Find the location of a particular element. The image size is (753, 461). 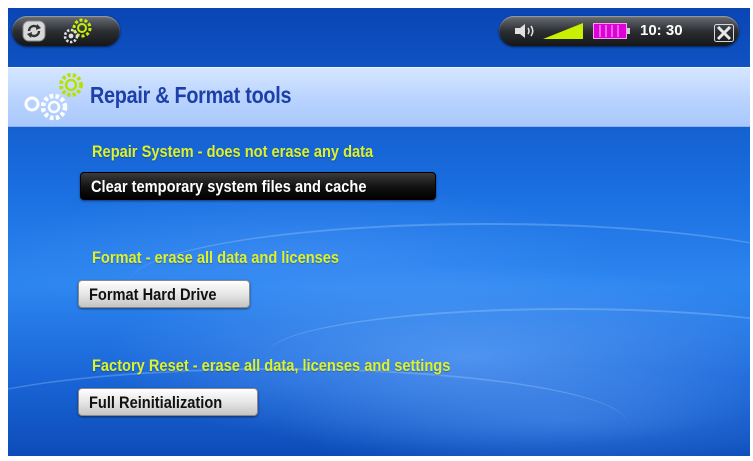

format-hard-drive-button-label: Format Hard Drive is located at coordinates (153, 294).